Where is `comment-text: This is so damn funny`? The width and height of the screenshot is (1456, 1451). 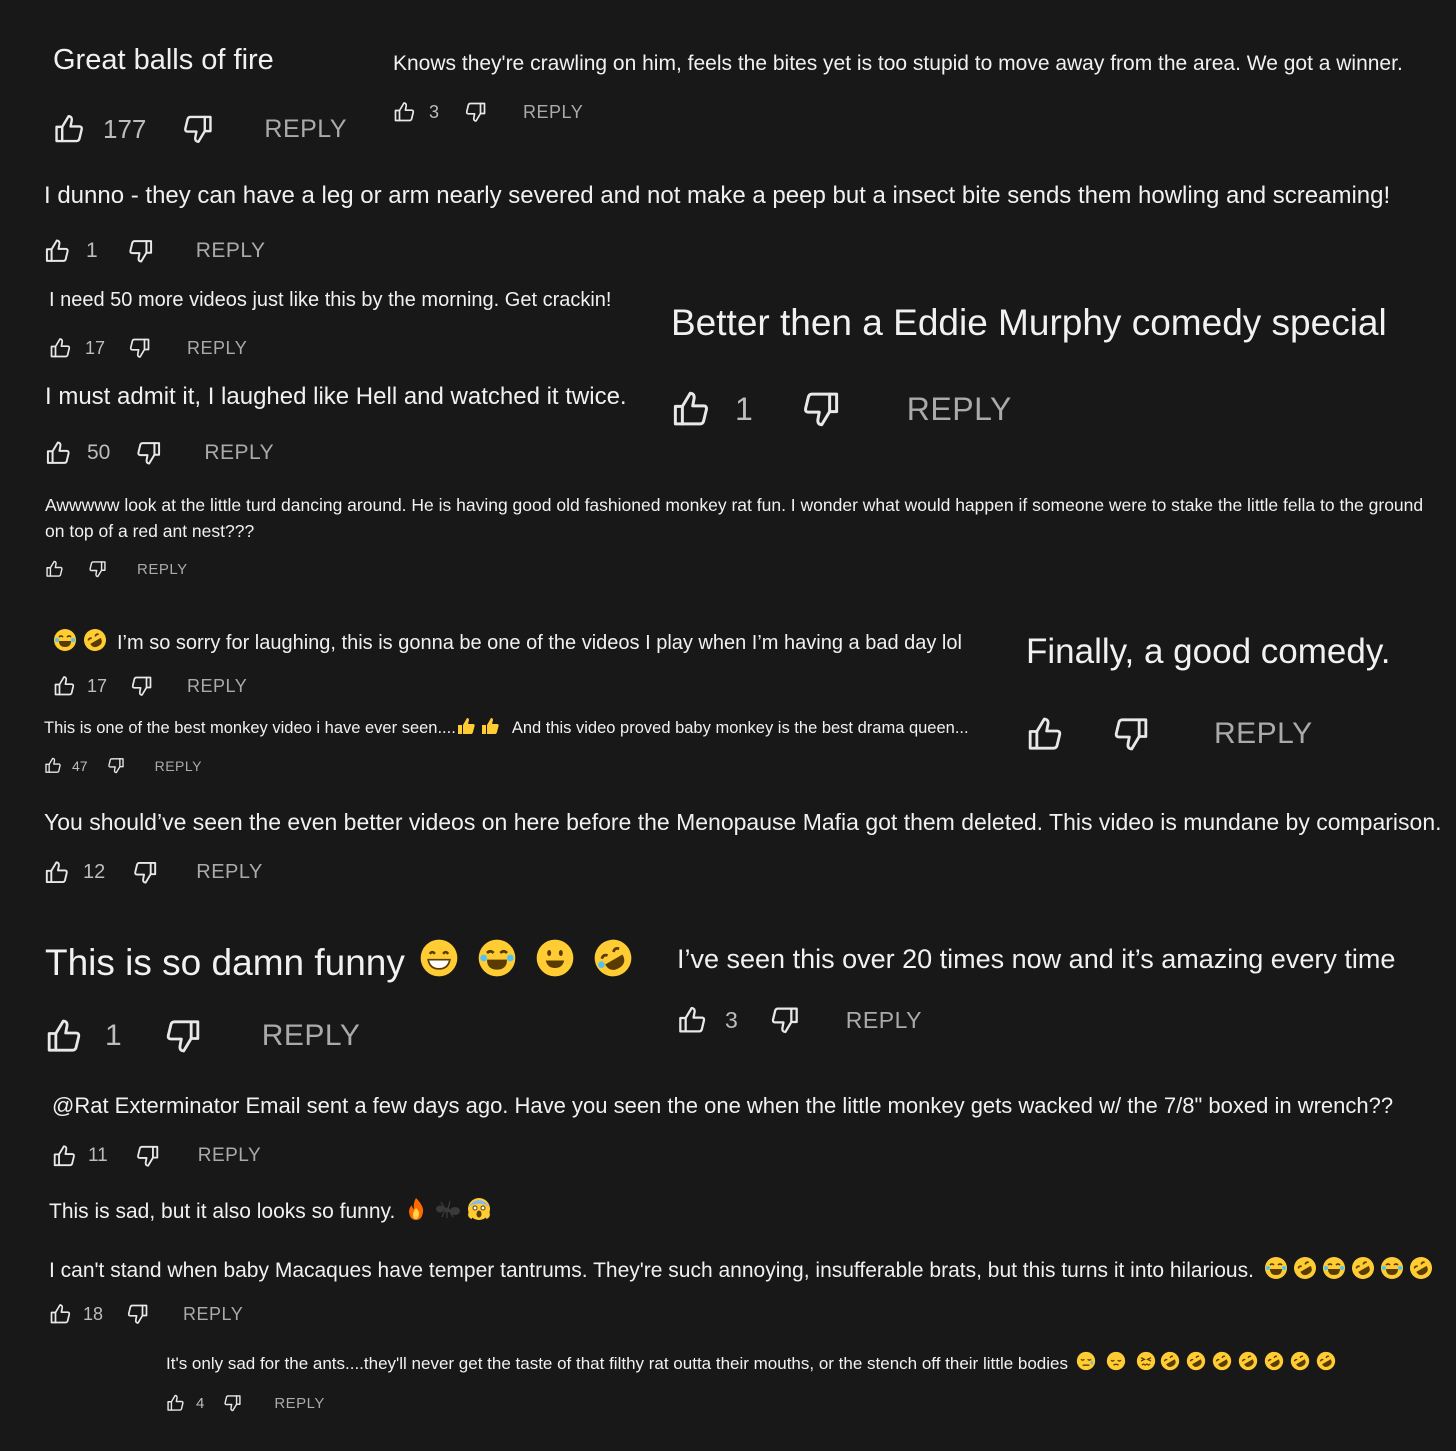
comment-text: This is so damn funny is located at coordinates (225, 962).